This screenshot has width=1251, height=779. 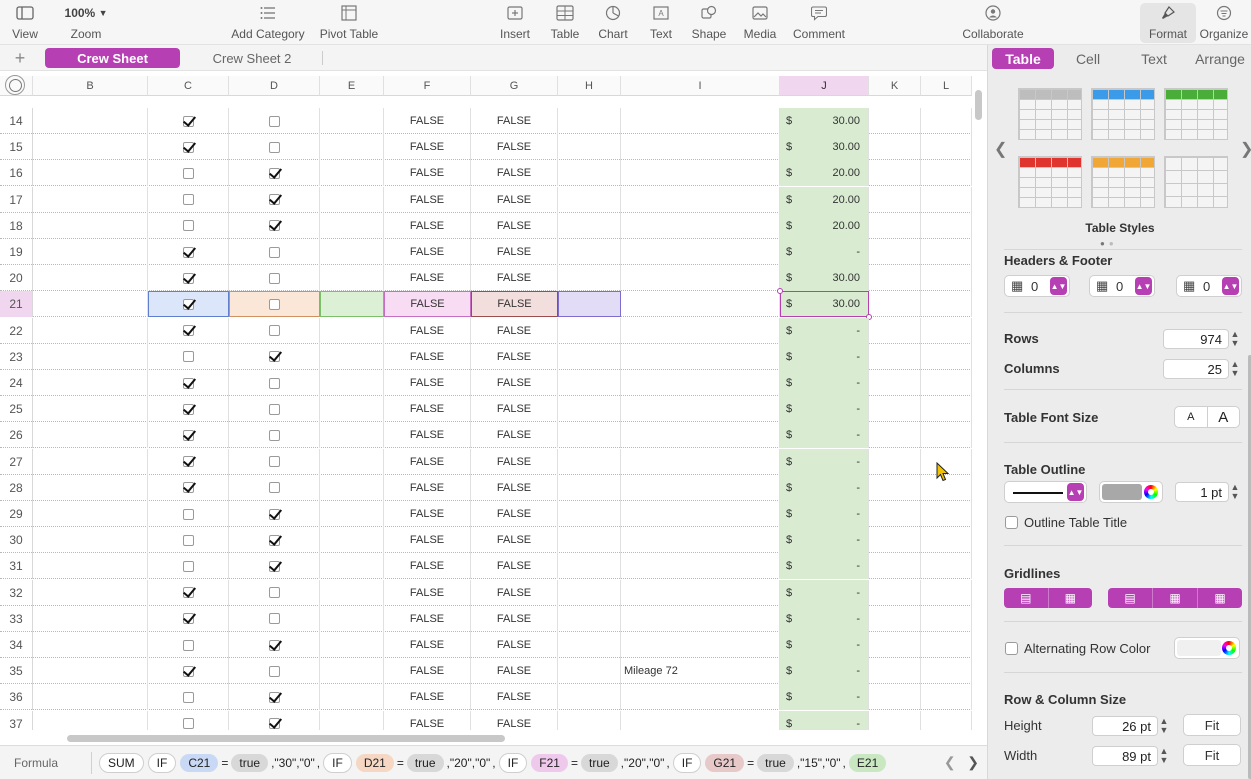 I want to click on gridlines-body-control: ▤ ▦ ▦, so click(x=1175, y=598).